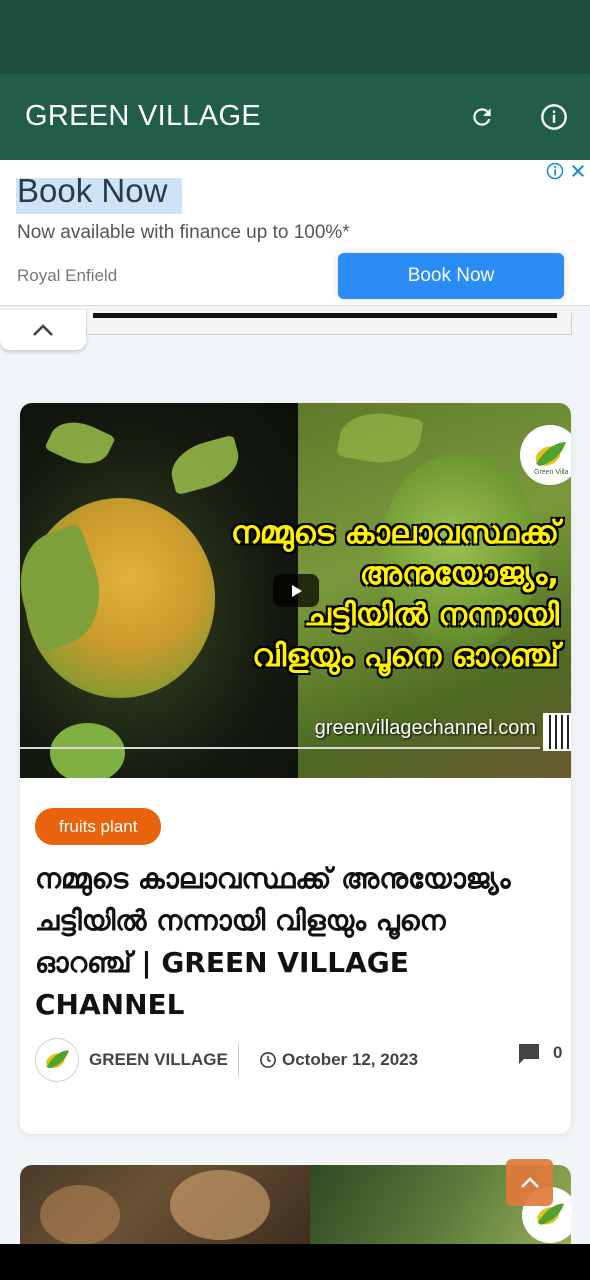 This screenshot has width=590, height=1280. I want to click on ad-close-icon, so click(578, 171).